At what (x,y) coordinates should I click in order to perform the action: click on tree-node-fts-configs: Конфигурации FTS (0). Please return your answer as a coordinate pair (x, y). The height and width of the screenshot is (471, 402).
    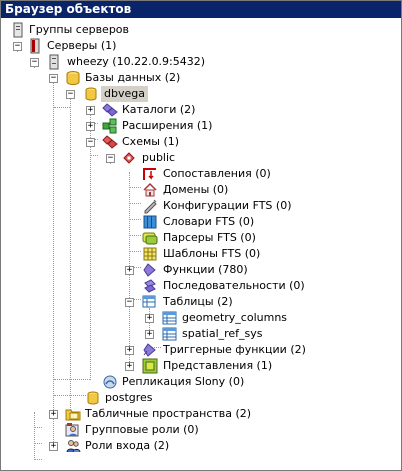
    Looking at the image, I should click on (151, 206).